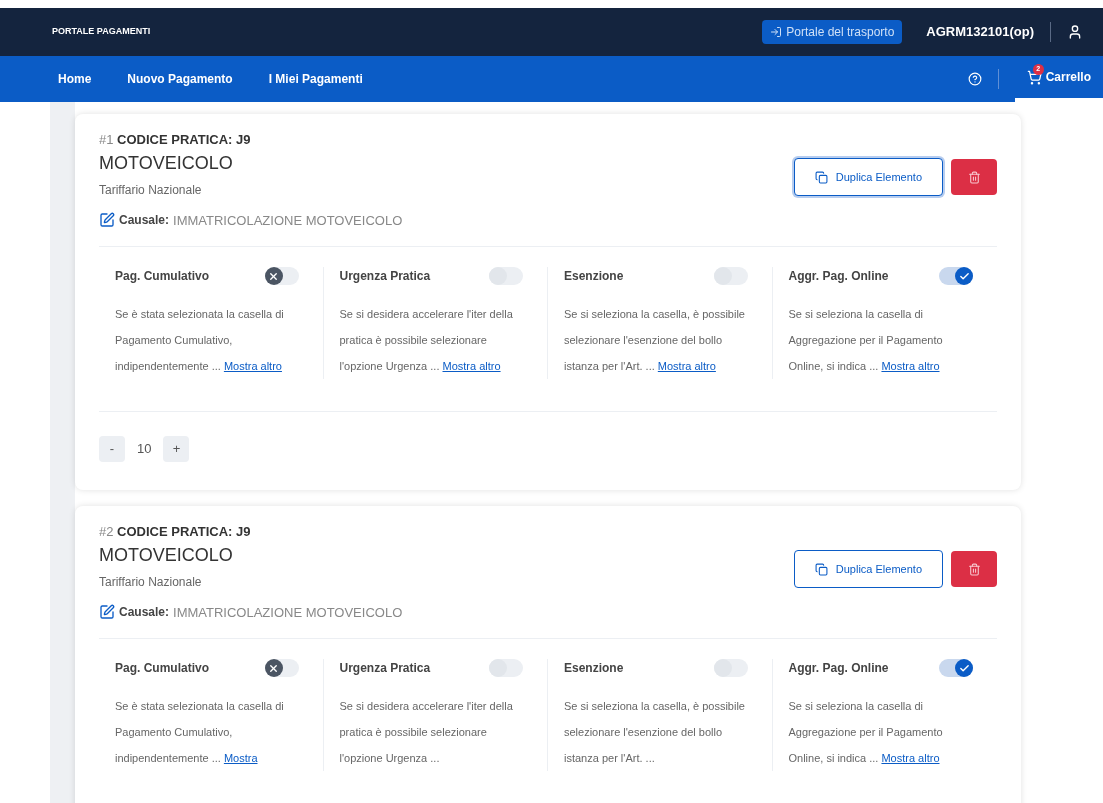 The image size is (1103, 803). I want to click on nav-link: Nuovo Pagamento, so click(180, 79).